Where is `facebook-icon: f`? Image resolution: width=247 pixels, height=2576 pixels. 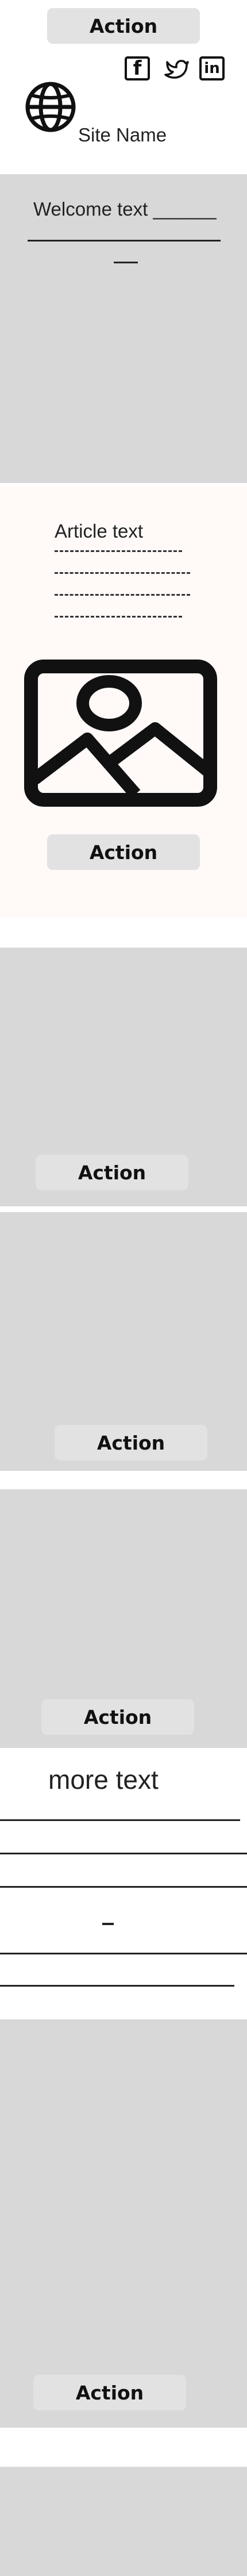
facebook-icon: f is located at coordinates (137, 68).